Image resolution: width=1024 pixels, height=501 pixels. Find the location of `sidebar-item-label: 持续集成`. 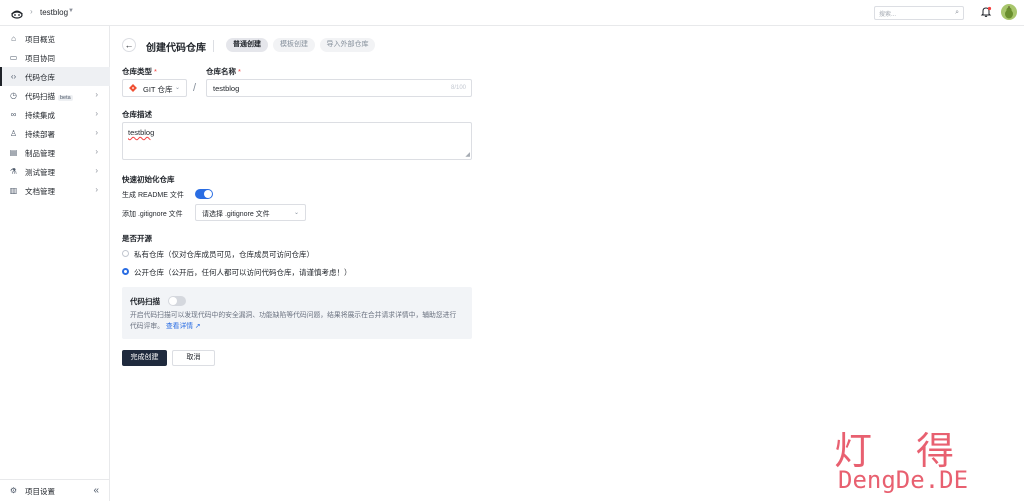

sidebar-item-label: 持续集成 is located at coordinates (40, 115).